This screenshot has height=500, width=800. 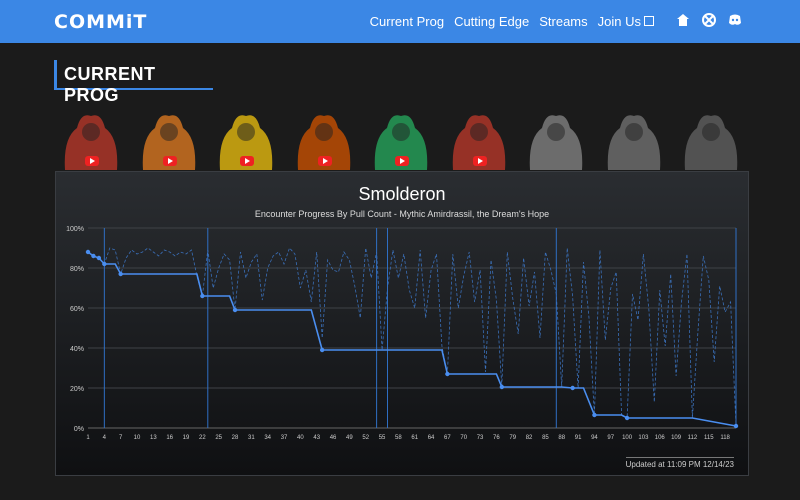 What do you see at coordinates (349, 438) in the screenshot?
I see `x-tick-label: 49` at bounding box center [349, 438].